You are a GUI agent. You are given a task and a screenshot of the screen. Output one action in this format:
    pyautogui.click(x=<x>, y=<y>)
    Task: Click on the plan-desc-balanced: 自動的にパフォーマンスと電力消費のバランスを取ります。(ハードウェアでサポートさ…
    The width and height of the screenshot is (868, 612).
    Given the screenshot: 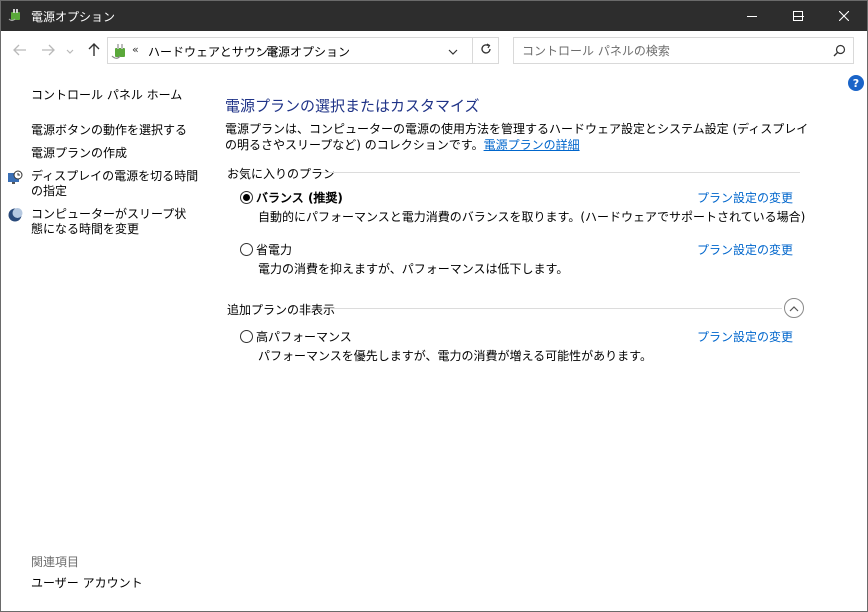 What is the action you would take?
    pyautogui.click(x=532, y=217)
    